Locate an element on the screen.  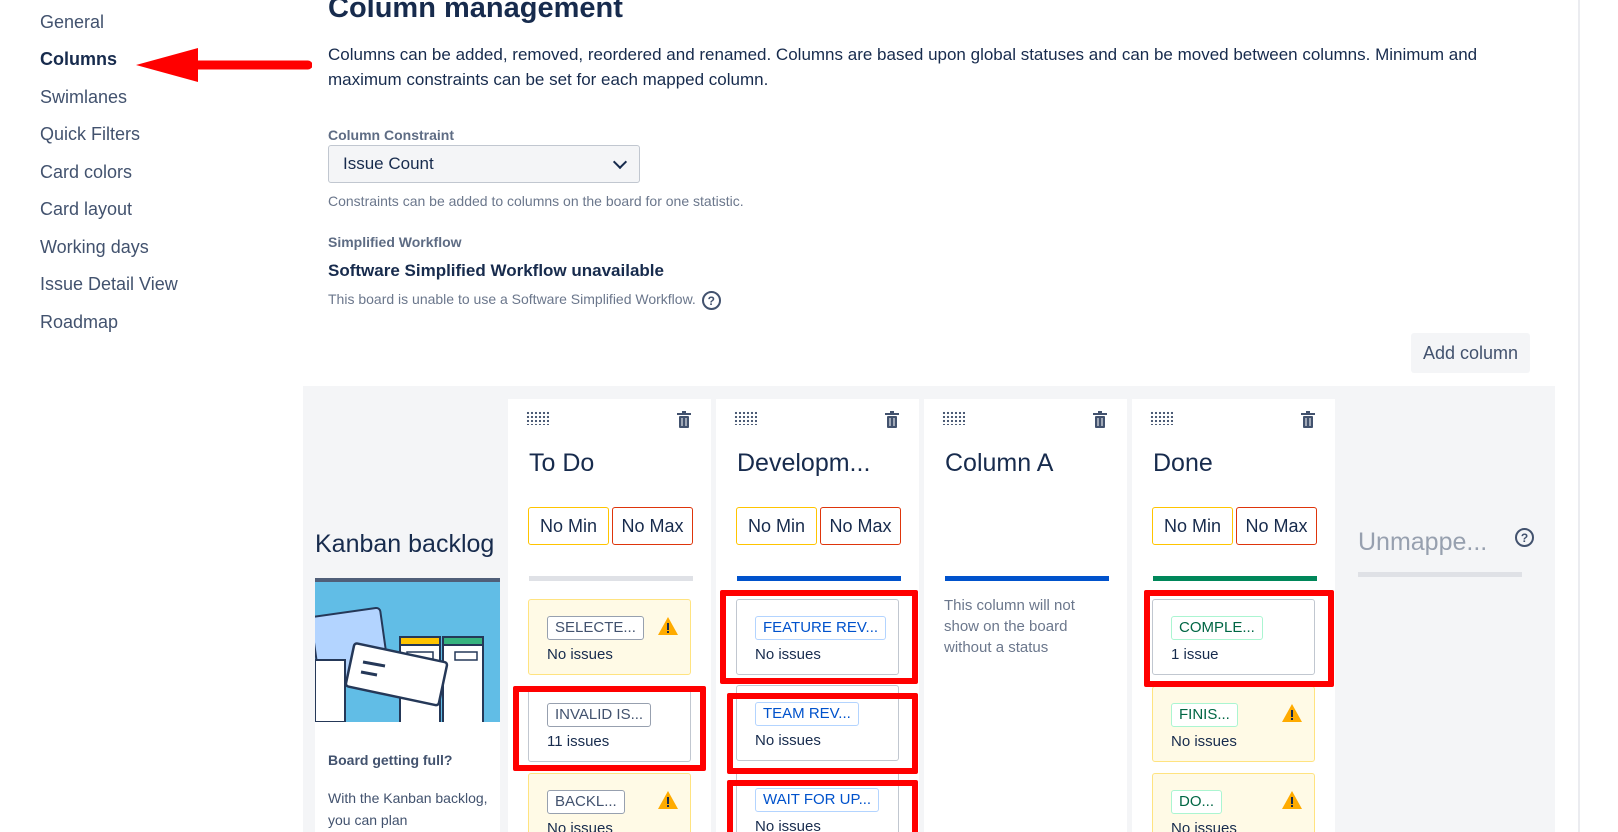
column-constraint-select: Issue Count is located at coordinates (484, 164).